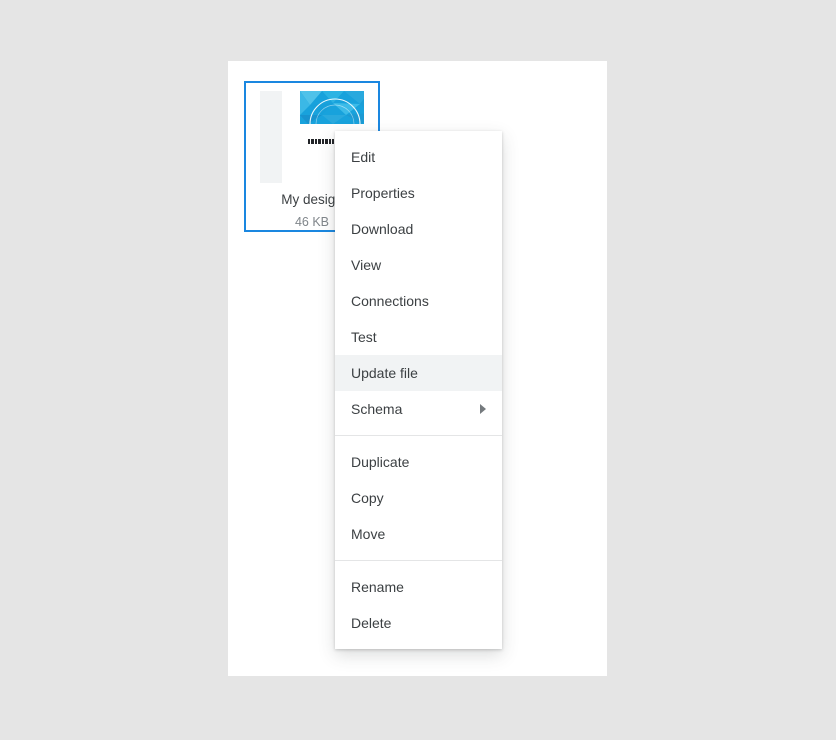  Describe the element at coordinates (377, 587) in the screenshot. I see `menu-item-label: Rename` at that location.